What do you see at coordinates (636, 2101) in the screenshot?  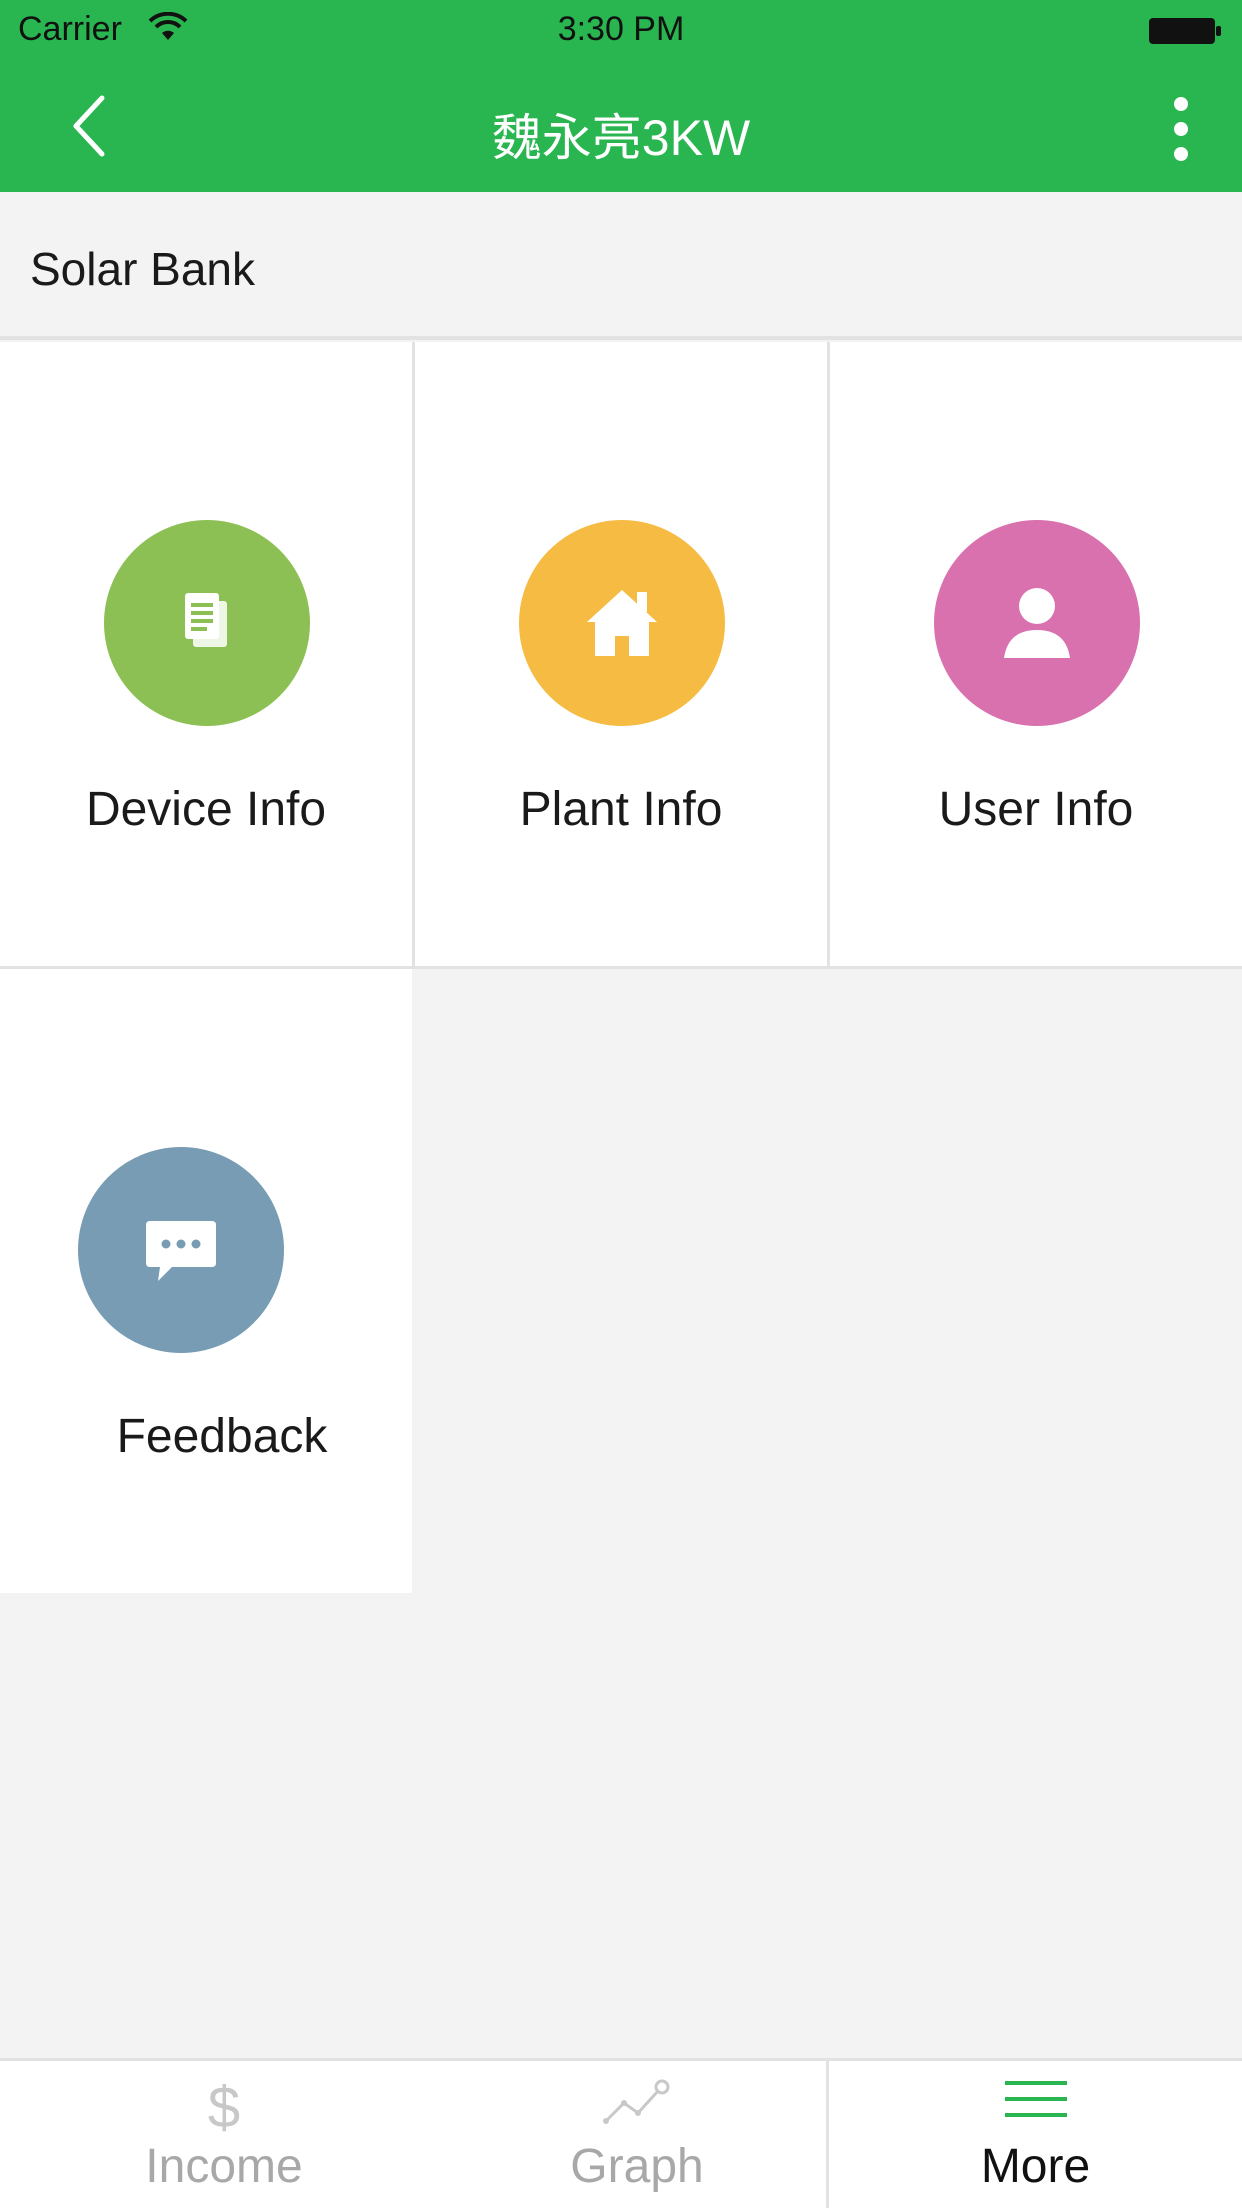 I see `line-chart-icon` at bounding box center [636, 2101].